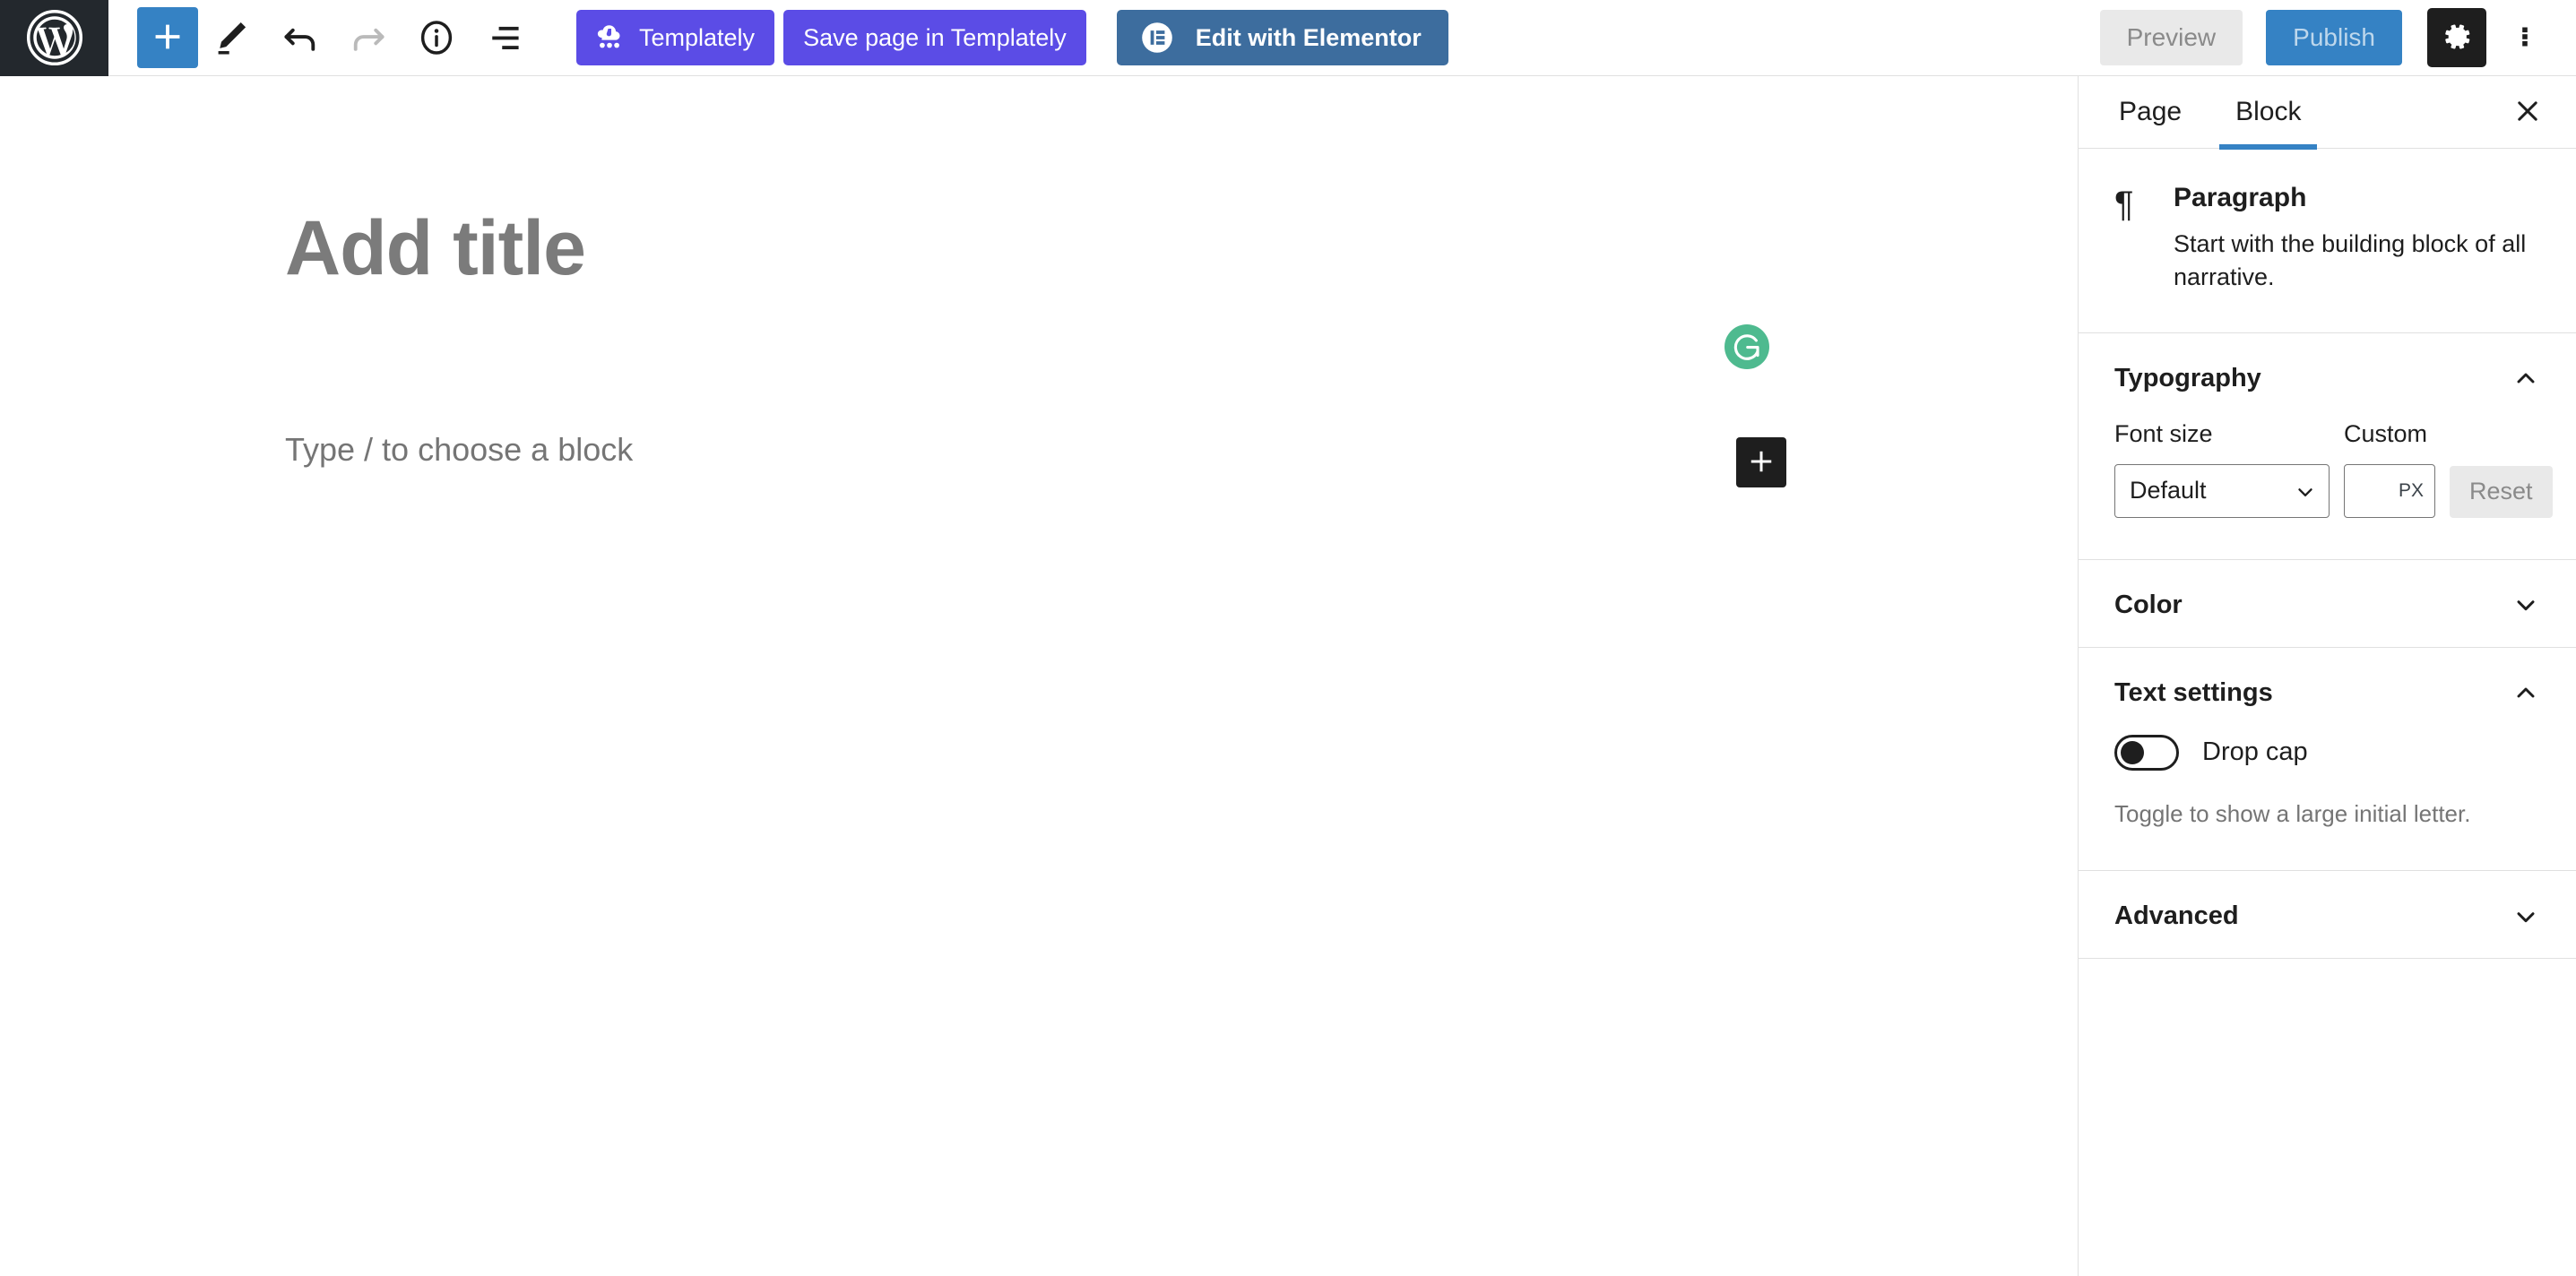 The image size is (2576, 1276). I want to click on section-color: Color, so click(2327, 604).